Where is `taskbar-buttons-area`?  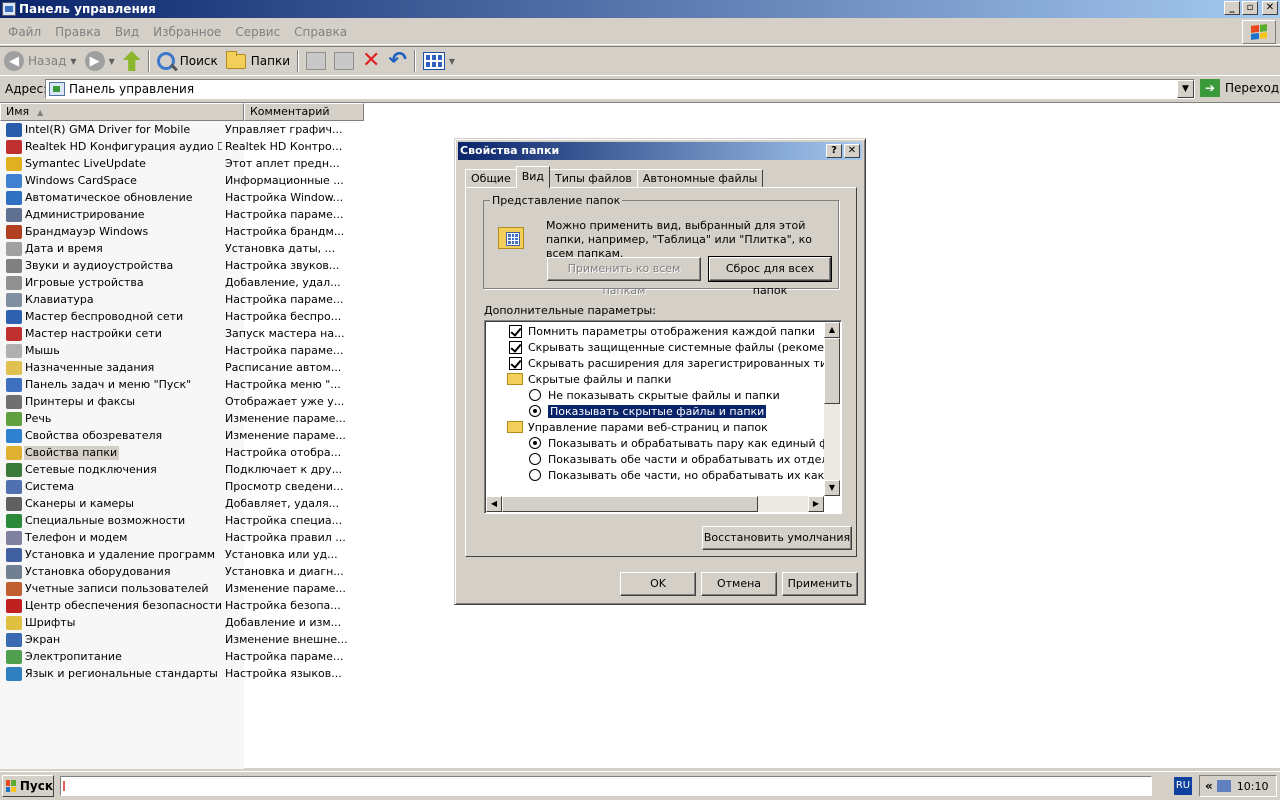 taskbar-buttons-area is located at coordinates (606, 786).